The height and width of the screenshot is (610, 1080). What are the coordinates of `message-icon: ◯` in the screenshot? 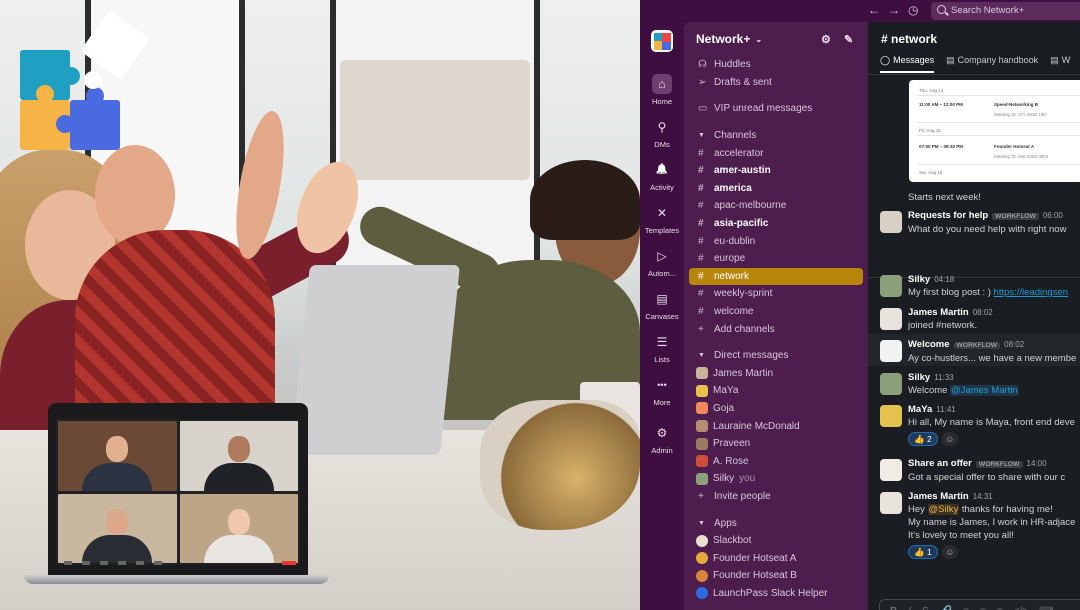 It's located at (885, 60).